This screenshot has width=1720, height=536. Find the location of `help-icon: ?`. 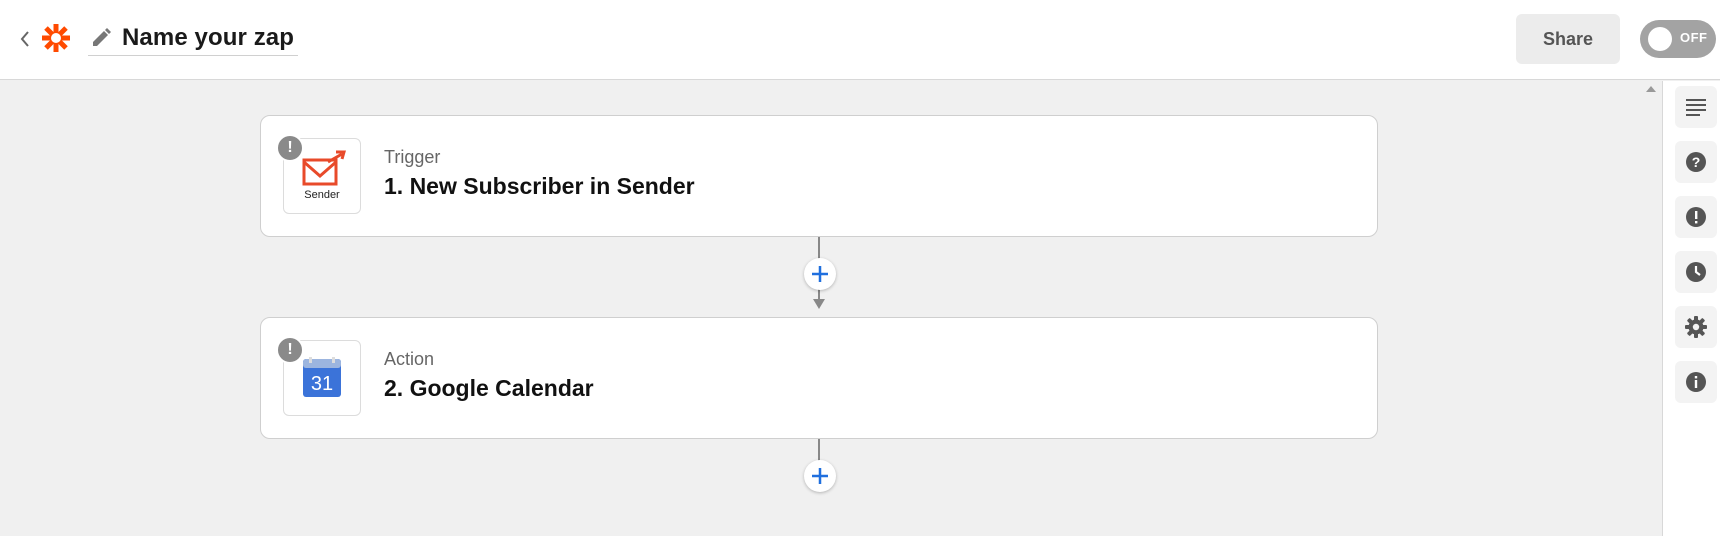

help-icon: ? is located at coordinates (1696, 162).